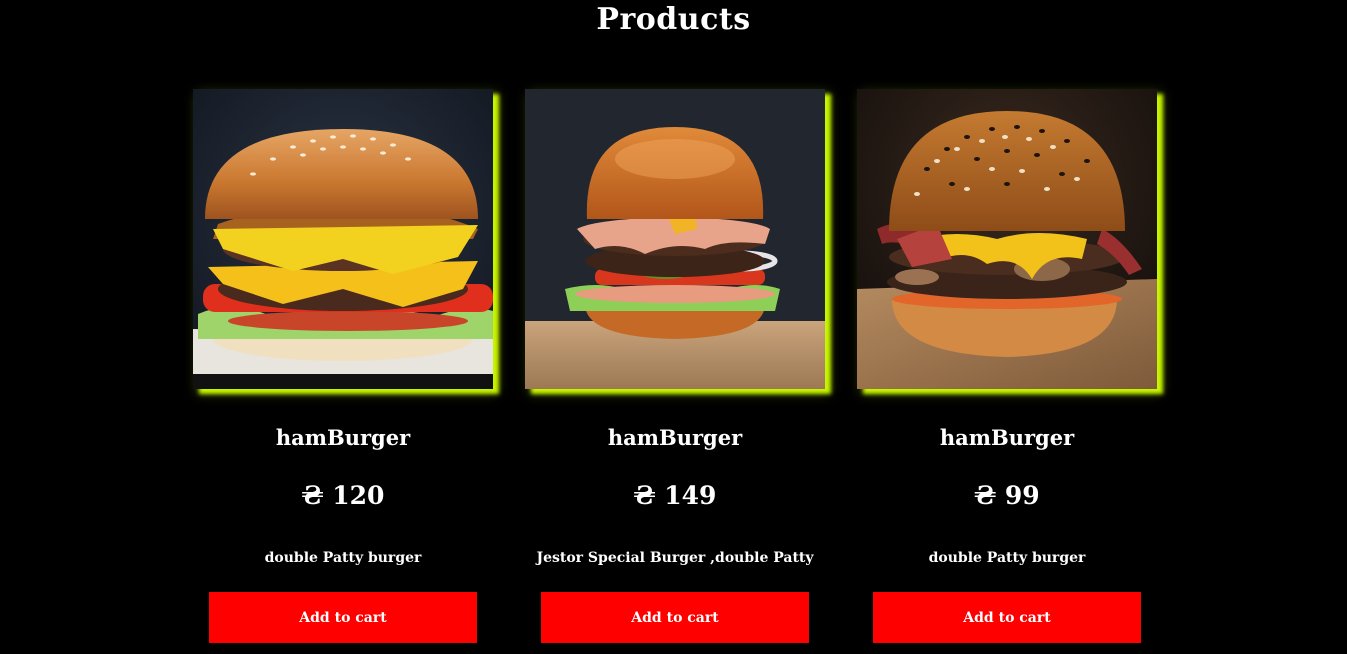  What do you see at coordinates (675, 495) in the screenshot?
I see `product-price: ₴ 149` at bounding box center [675, 495].